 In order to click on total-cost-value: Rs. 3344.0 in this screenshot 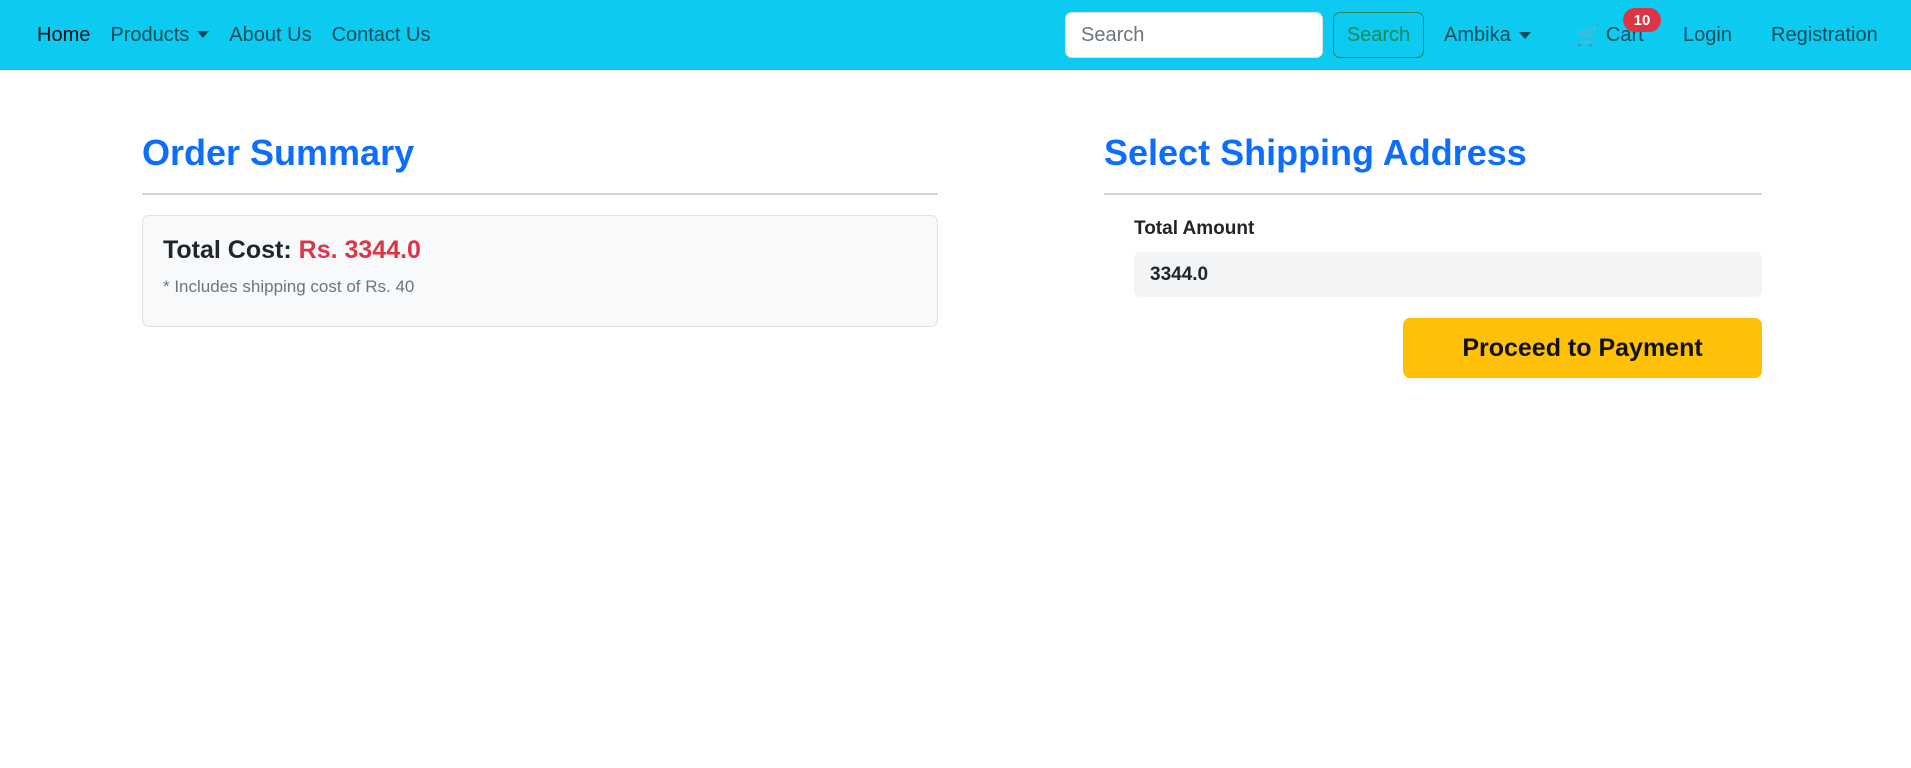, I will do `click(359, 250)`.